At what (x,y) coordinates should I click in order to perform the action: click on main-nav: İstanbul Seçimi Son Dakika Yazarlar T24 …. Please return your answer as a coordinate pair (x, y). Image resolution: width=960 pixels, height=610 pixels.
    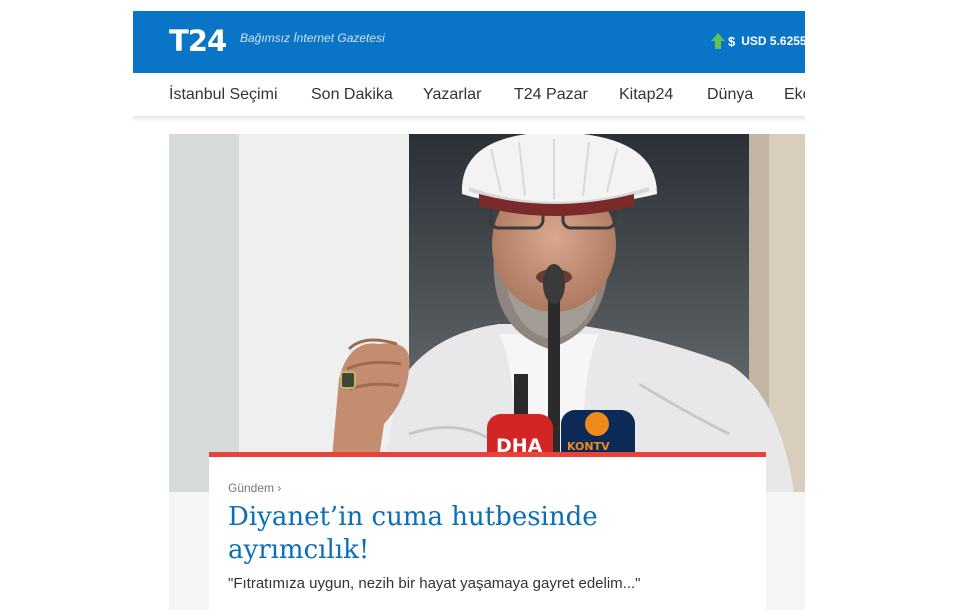
    Looking at the image, I should click on (469, 95).